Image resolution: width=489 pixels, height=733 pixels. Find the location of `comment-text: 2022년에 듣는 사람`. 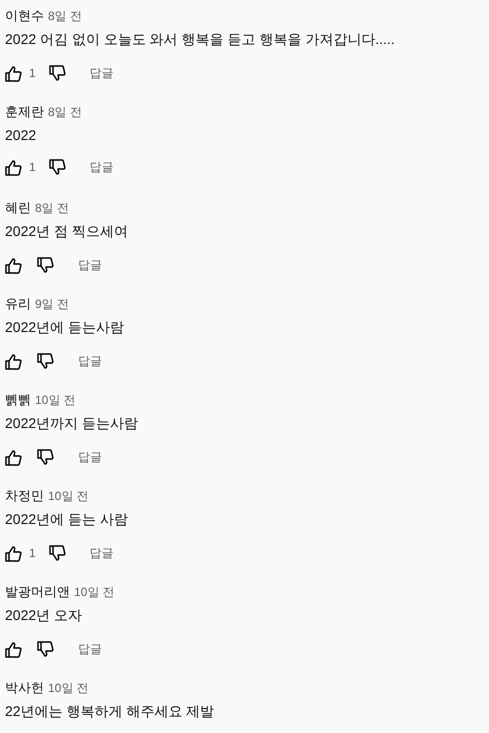

comment-text: 2022년에 듣는 사람 is located at coordinates (67, 520).